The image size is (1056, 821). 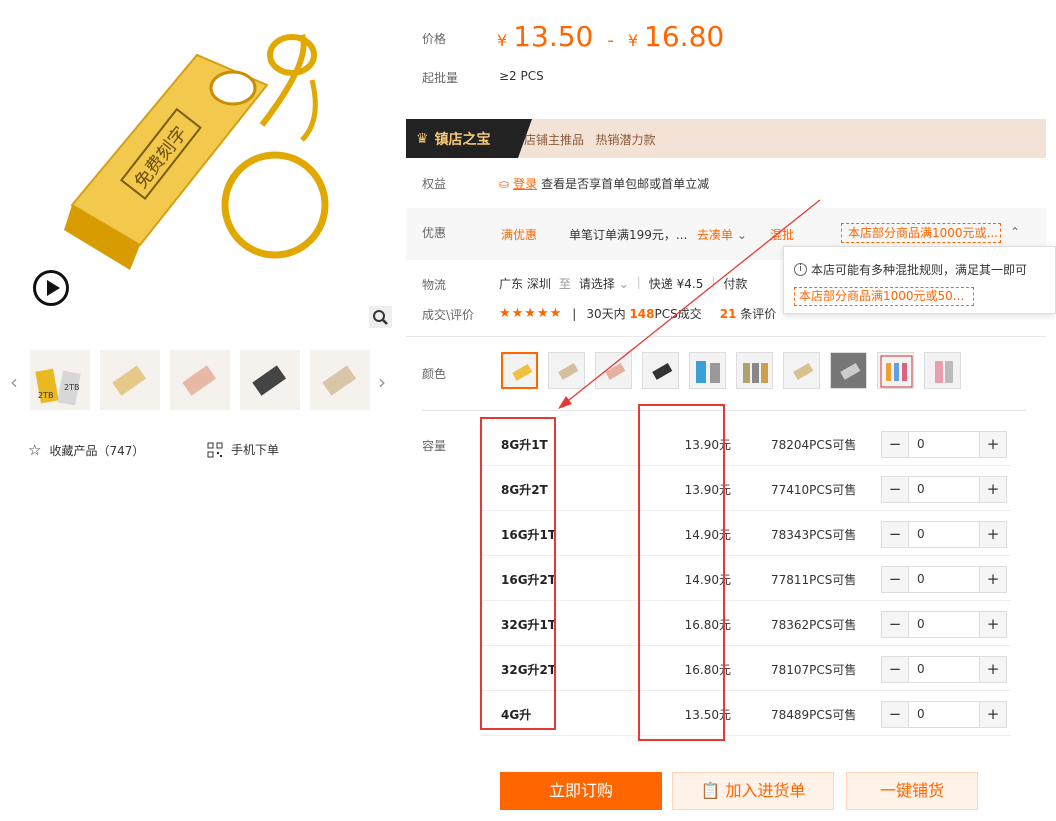 What do you see at coordinates (814, 715) in the screenshot?
I see `variant-stock: 78489PCS可售` at bounding box center [814, 715].